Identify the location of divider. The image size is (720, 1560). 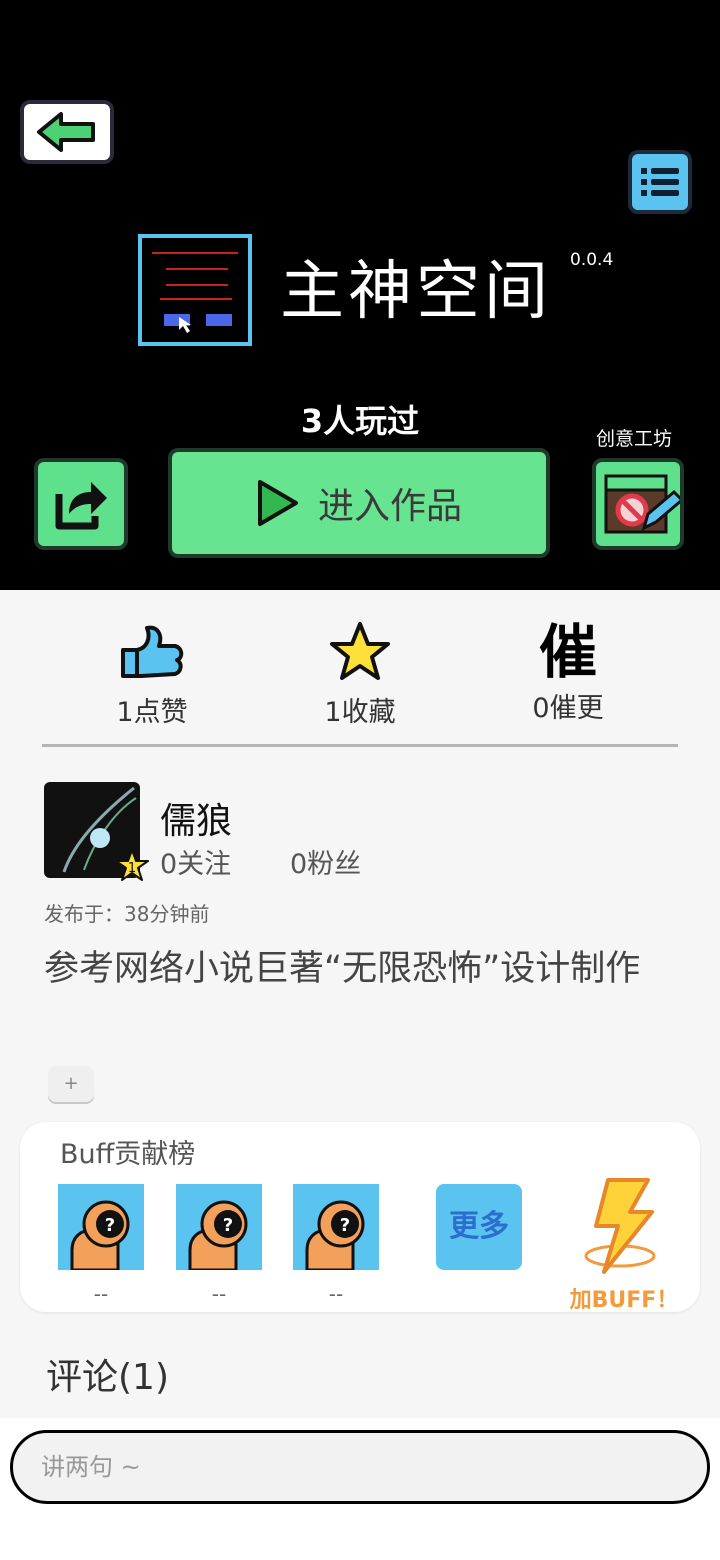
(360, 745).